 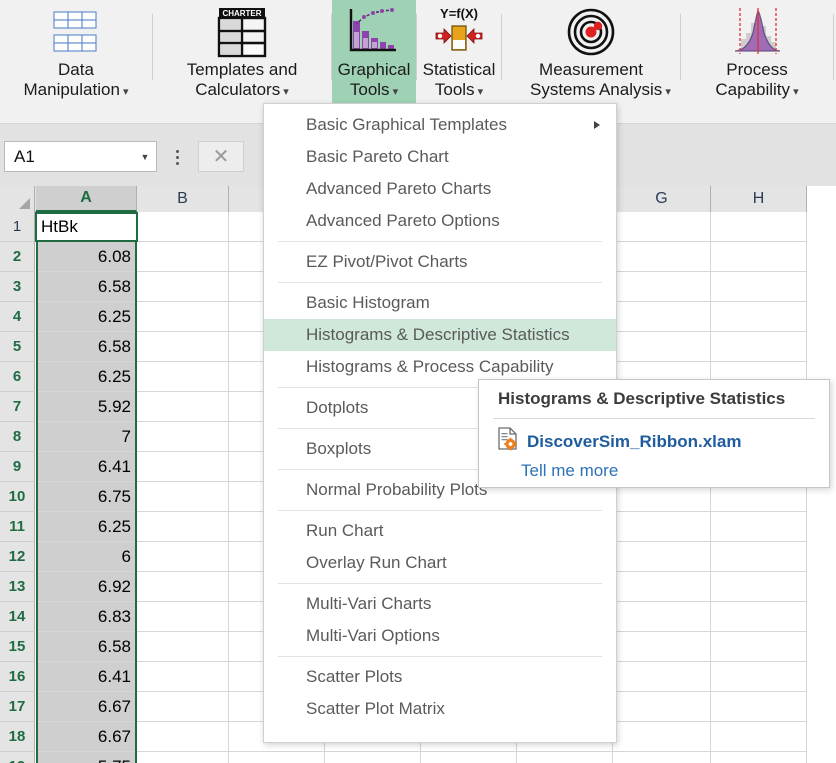 What do you see at coordinates (86, 617) in the screenshot?
I see `cell-A14: 6.83` at bounding box center [86, 617].